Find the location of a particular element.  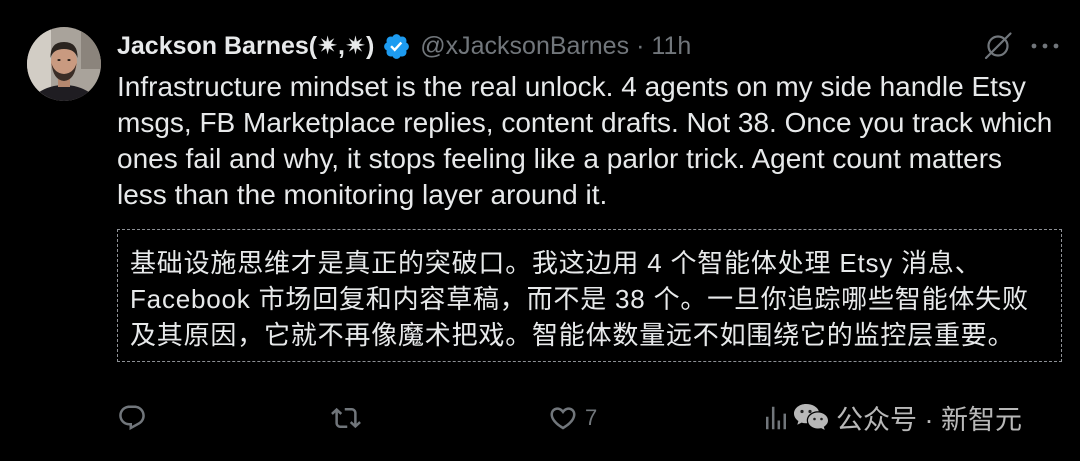

verified-badge-icon is located at coordinates (396, 46).